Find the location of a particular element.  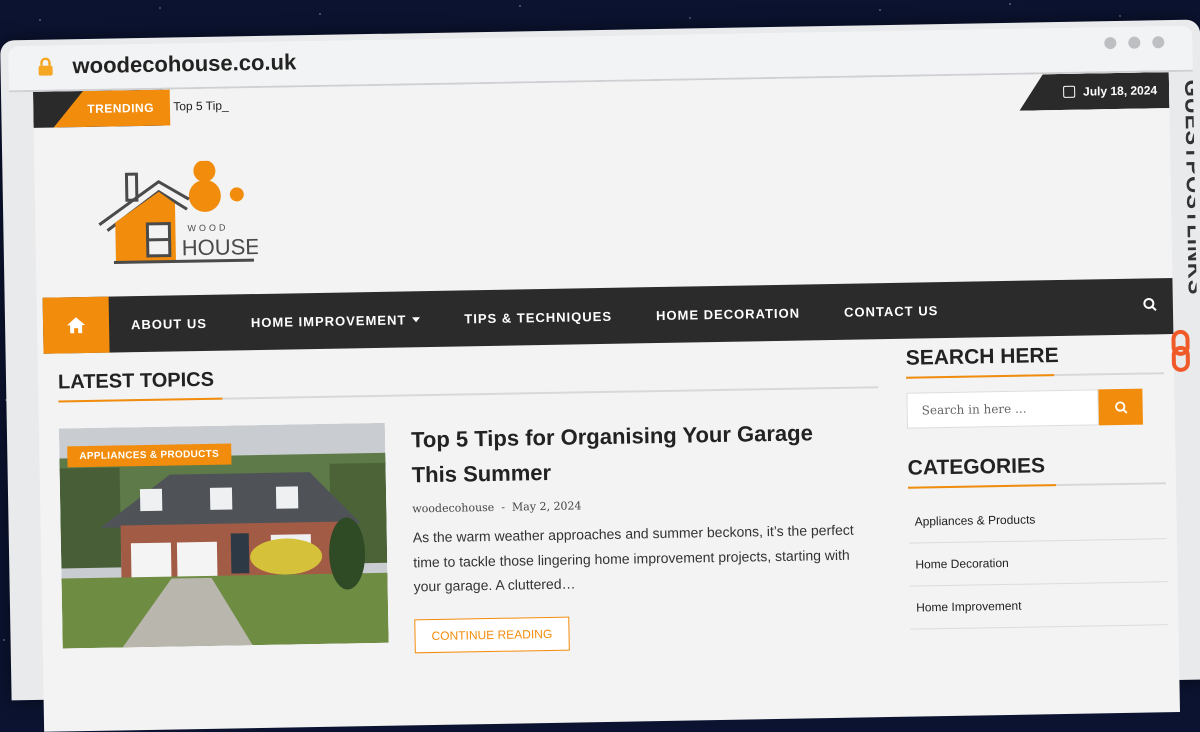

nav-contact-us: CONTACT US is located at coordinates (891, 311).